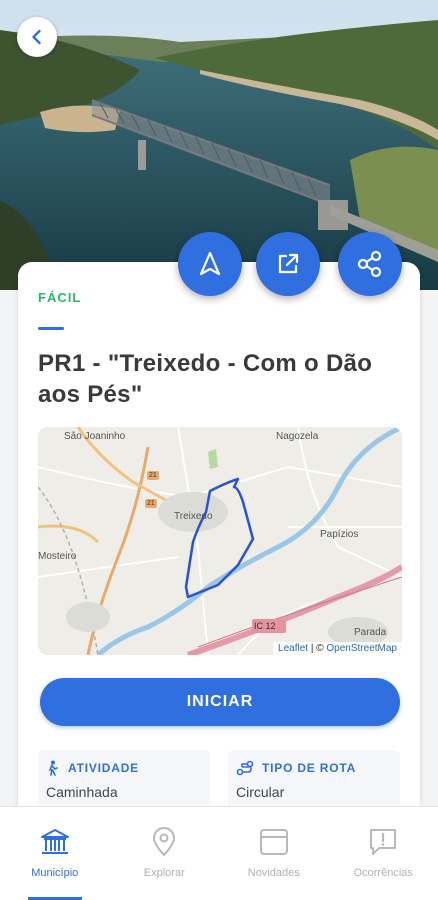 Image resolution: width=438 pixels, height=900 pixels. What do you see at coordinates (309, 768) in the screenshot?
I see `route-type-label: TIPO DE ROTA` at bounding box center [309, 768].